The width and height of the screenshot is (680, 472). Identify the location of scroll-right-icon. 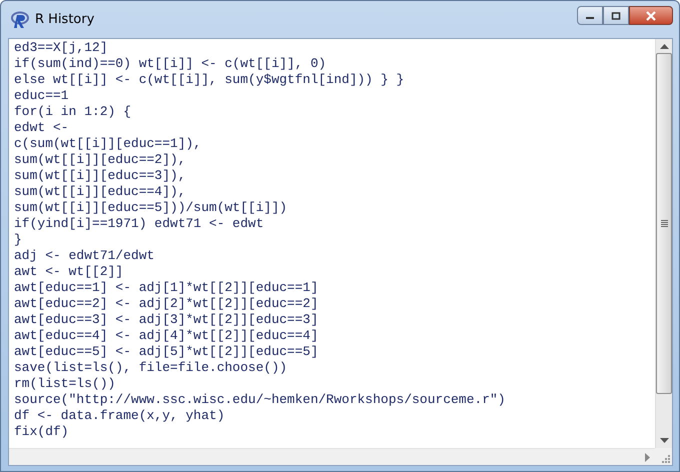
(648, 457).